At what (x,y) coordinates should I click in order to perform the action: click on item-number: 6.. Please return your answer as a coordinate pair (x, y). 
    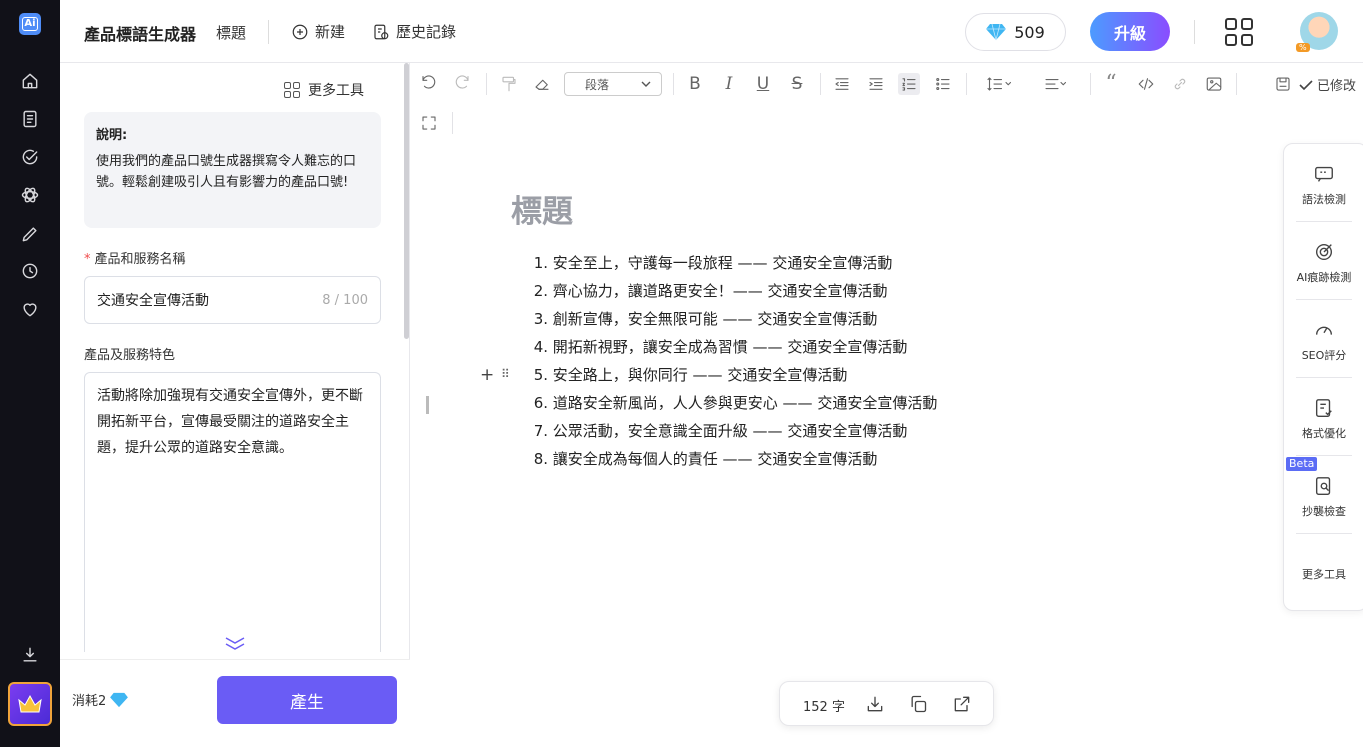
    Looking at the image, I should click on (540, 403).